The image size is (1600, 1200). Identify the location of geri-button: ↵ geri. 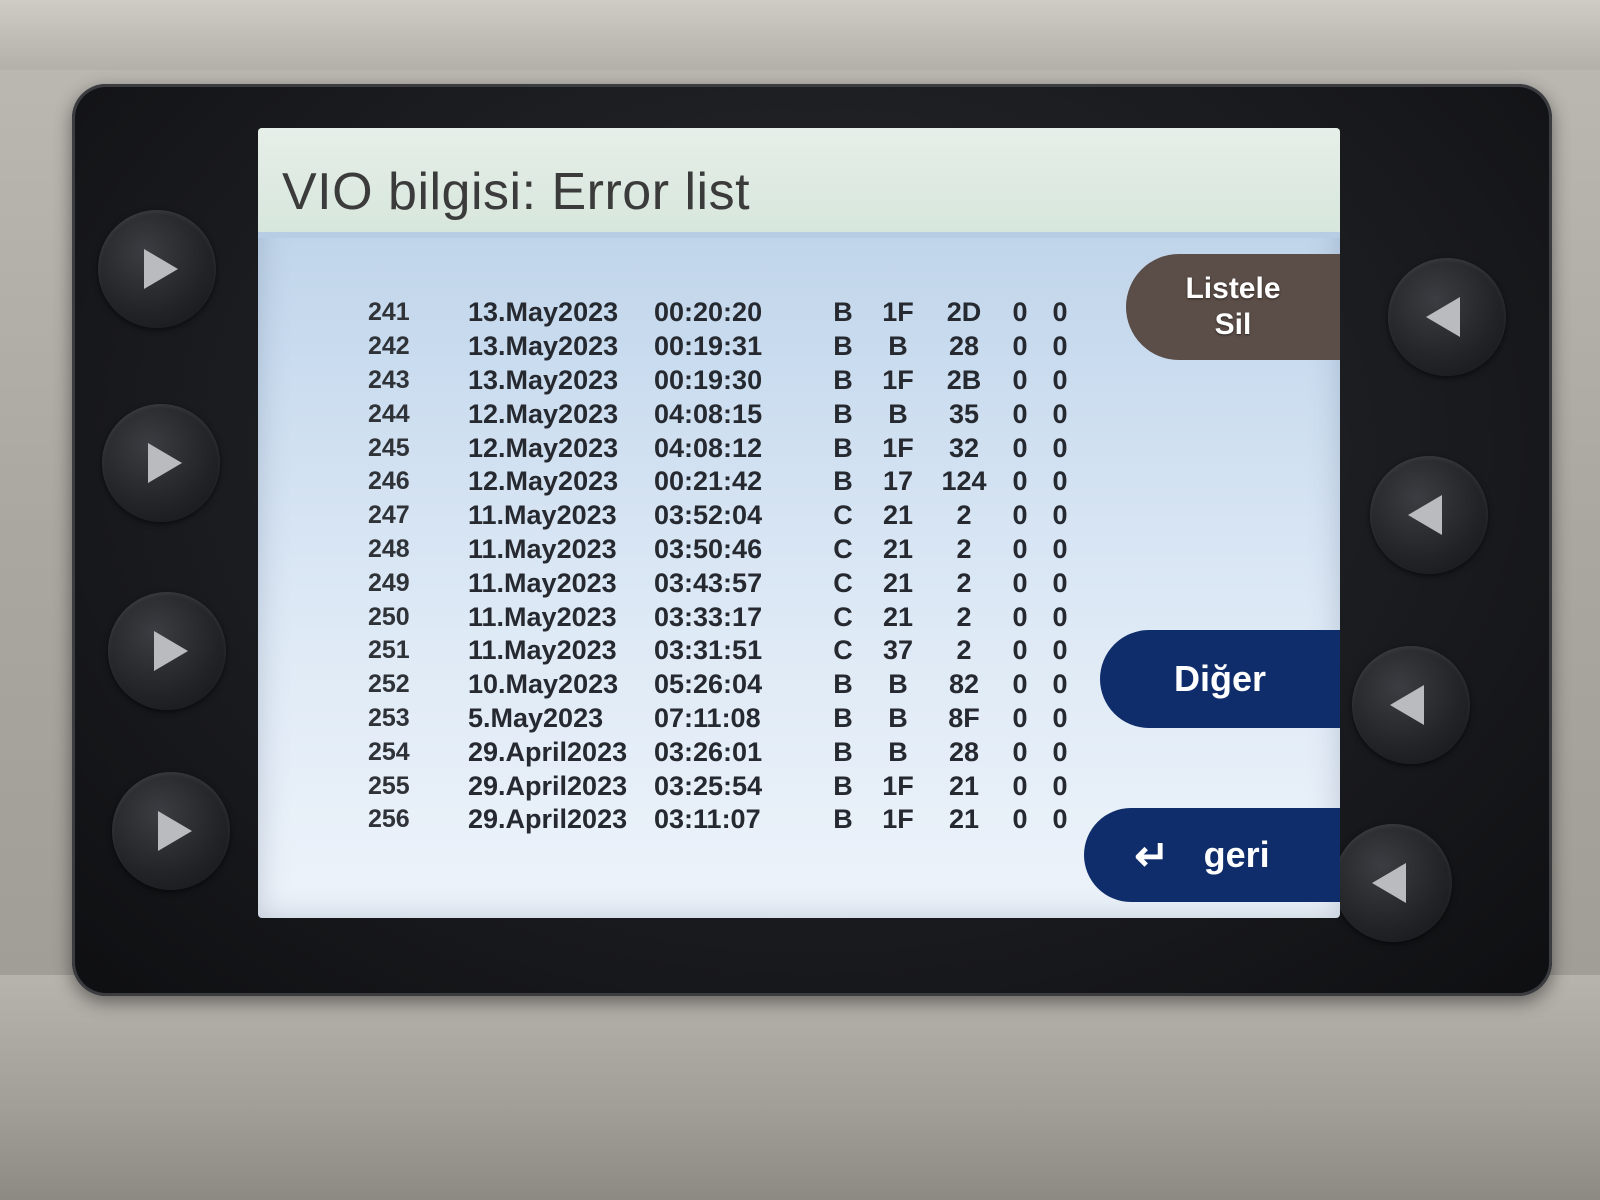
(1212, 855).